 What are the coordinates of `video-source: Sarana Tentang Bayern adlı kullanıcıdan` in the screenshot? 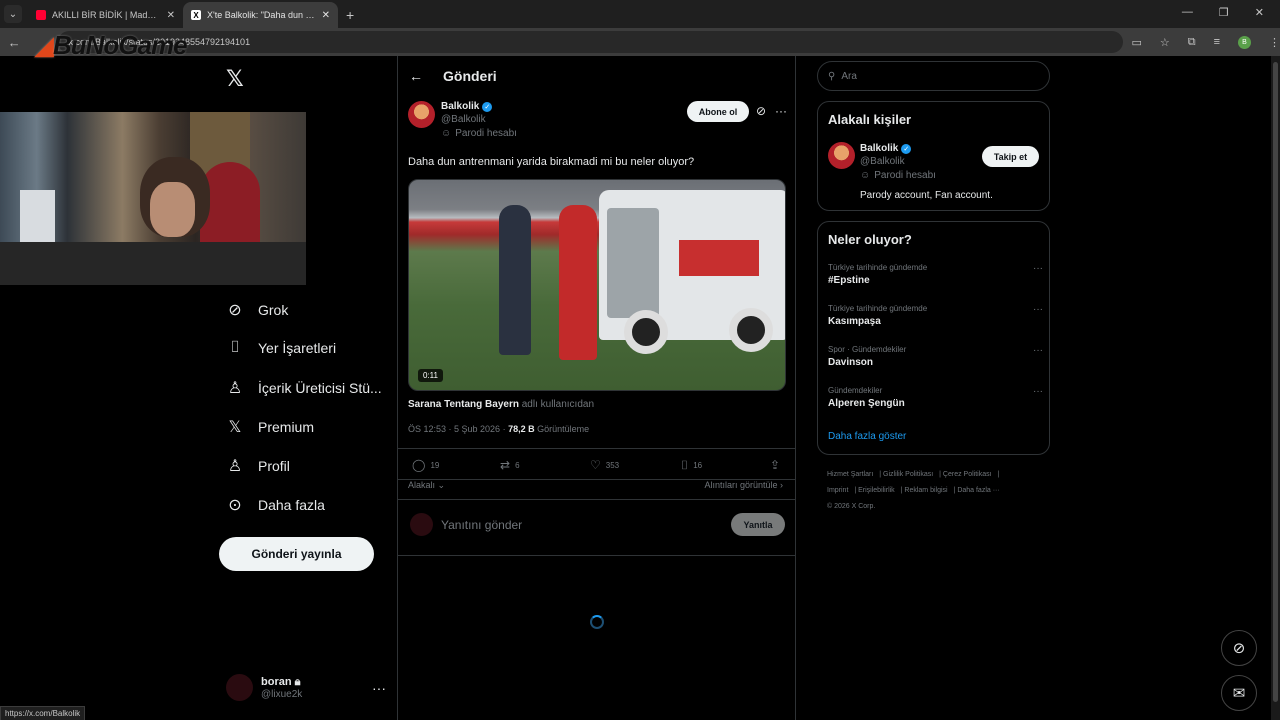 It's located at (501, 404).